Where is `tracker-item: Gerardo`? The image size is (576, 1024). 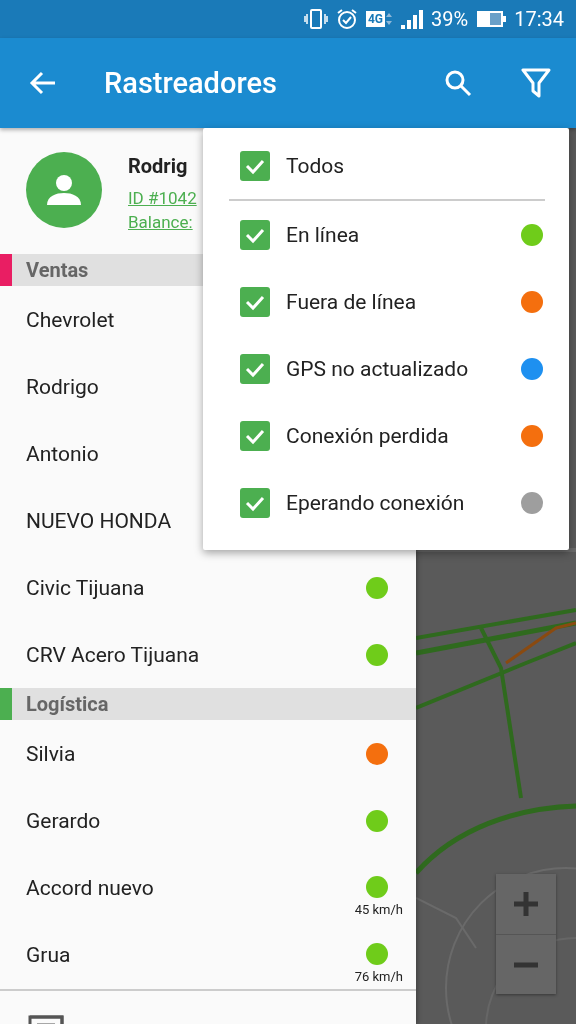 tracker-item: Gerardo is located at coordinates (208, 820).